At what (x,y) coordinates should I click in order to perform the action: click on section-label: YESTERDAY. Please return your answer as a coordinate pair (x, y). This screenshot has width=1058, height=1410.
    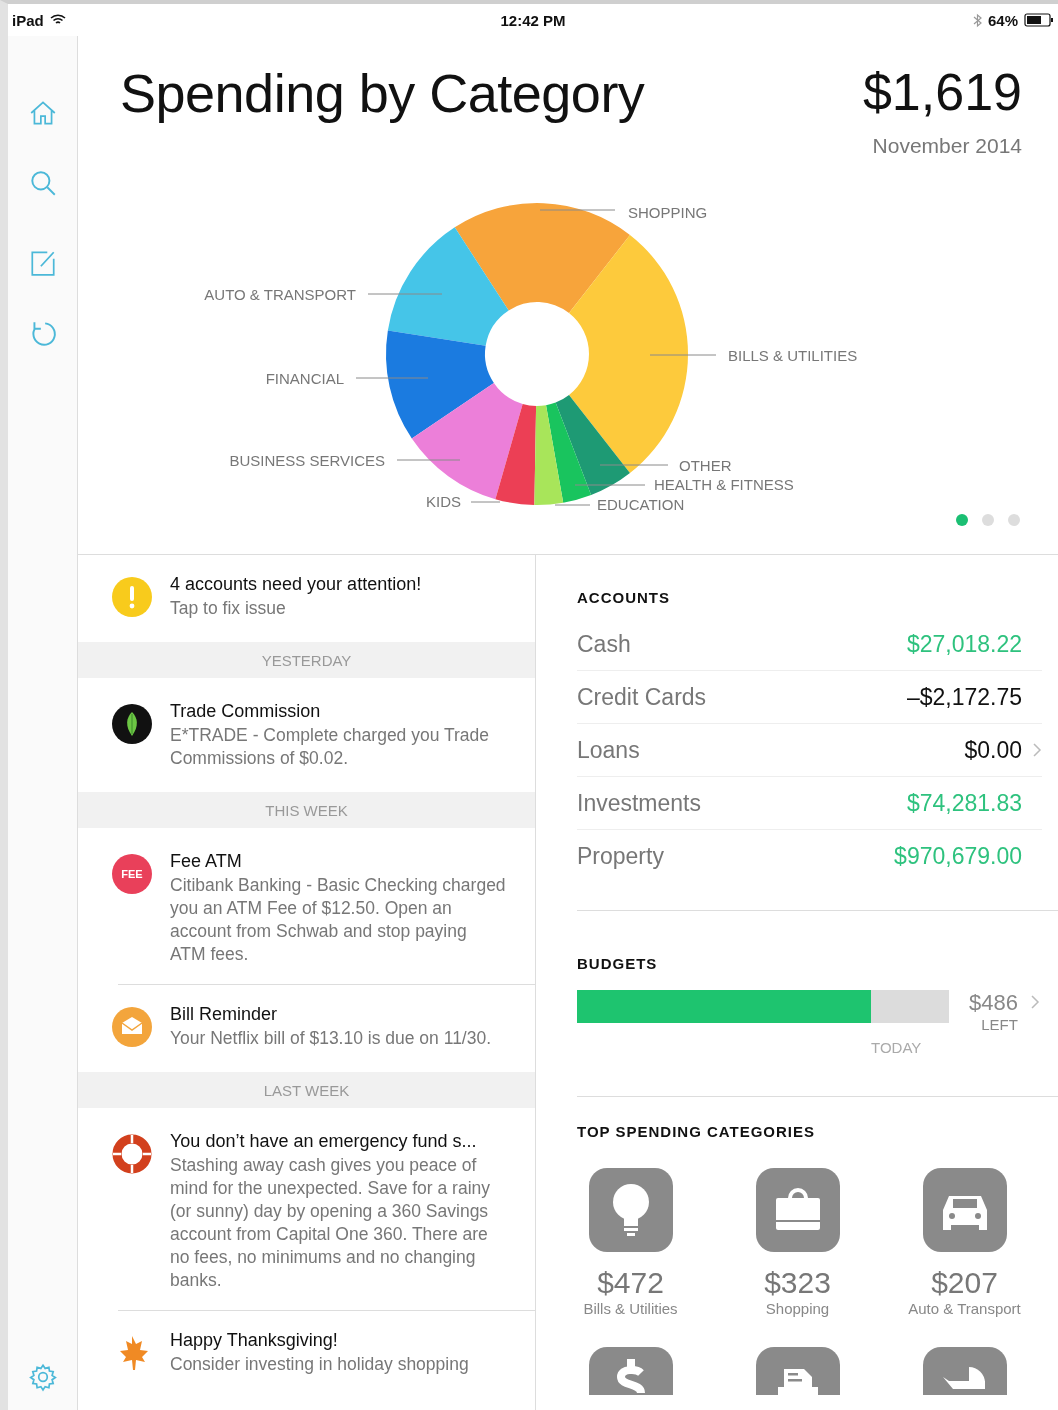
    Looking at the image, I should click on (306, 660).